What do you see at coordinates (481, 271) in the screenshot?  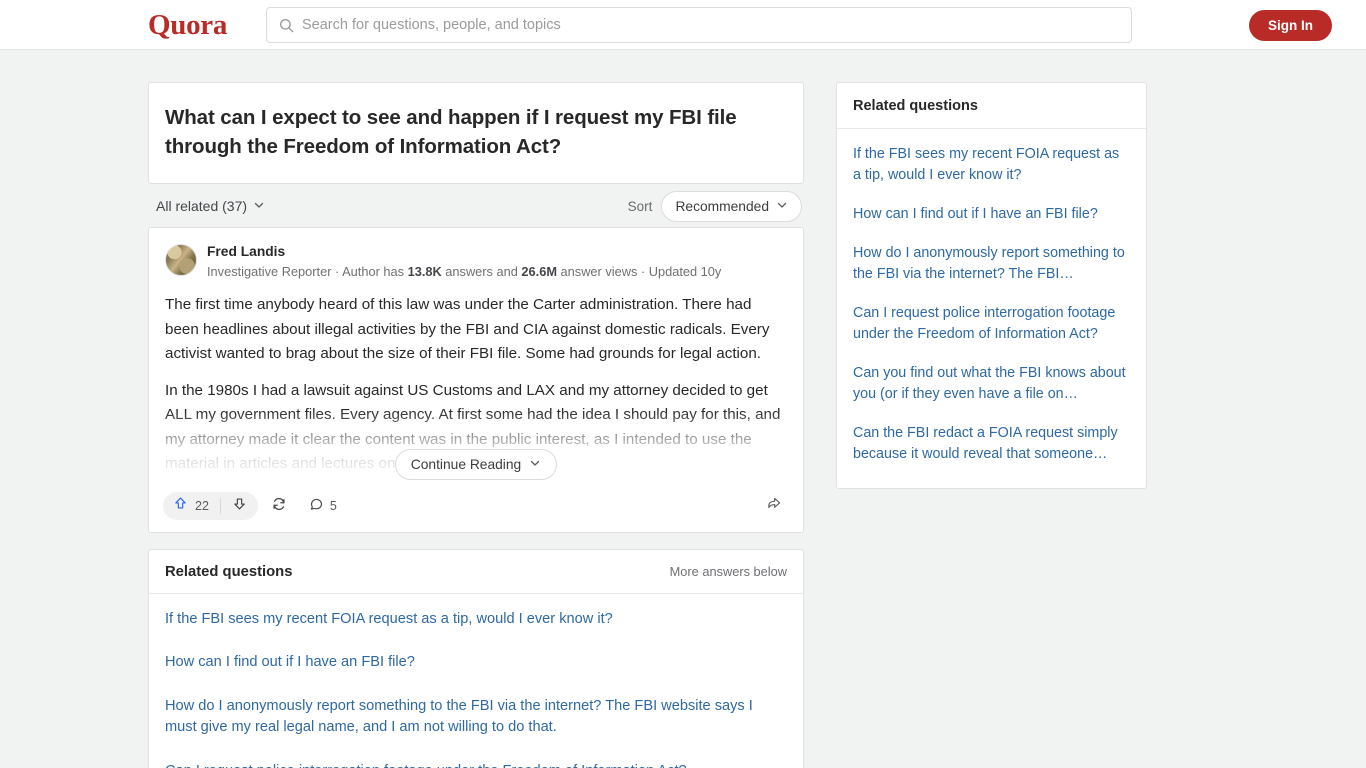 I see `author-meta-middle: answers and` at bounding box center [481, 271].